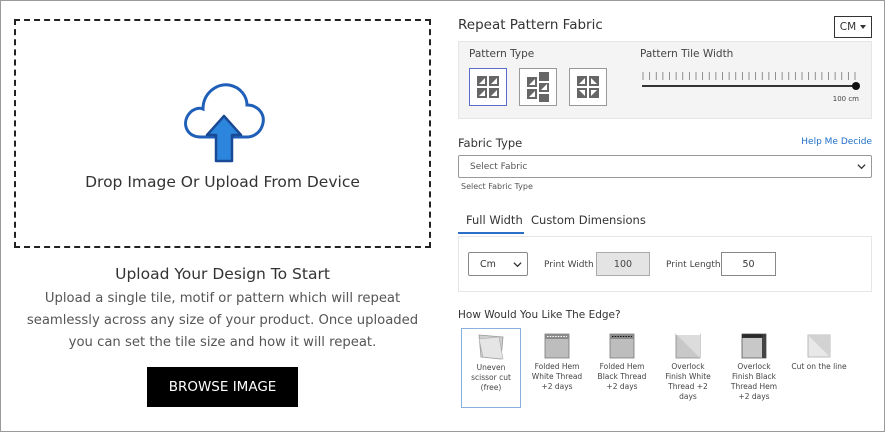  I want to click on fabric-select: Select Fabric, so click(665, 166).